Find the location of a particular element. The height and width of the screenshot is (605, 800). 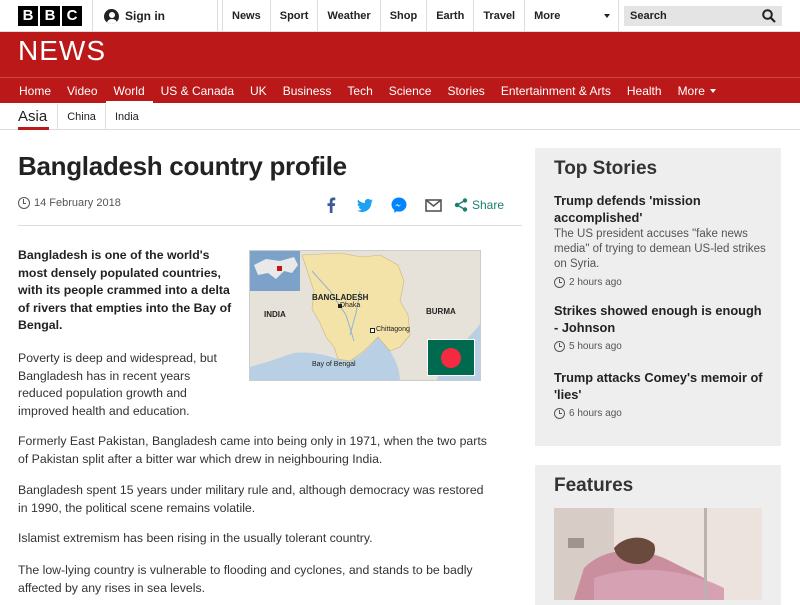

nav-stories: Stories is located at coordinates (465, 90).